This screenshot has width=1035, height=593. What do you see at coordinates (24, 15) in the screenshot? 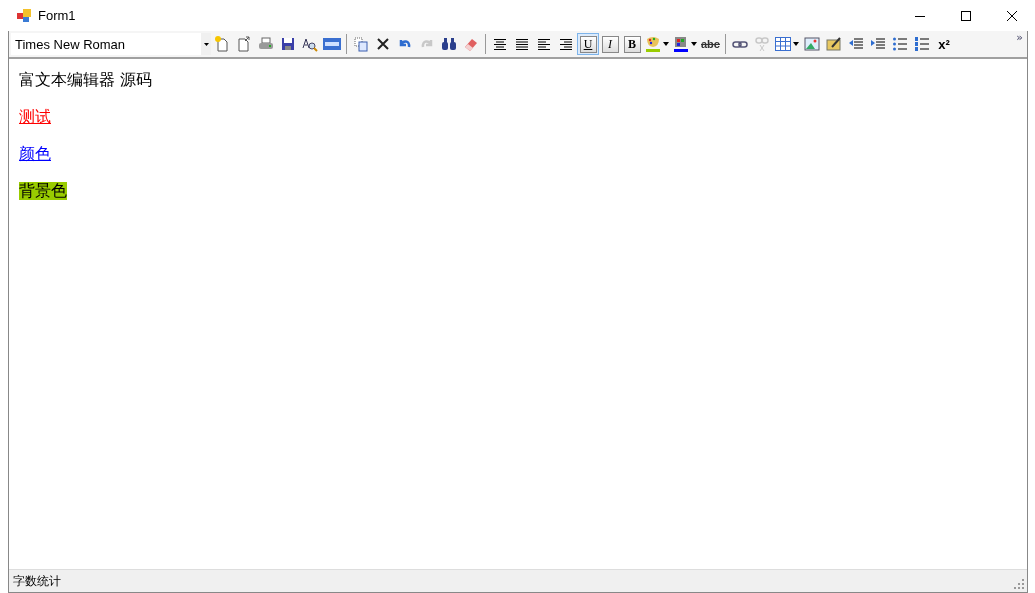
I see `app-icon` at bounding box center [24, 15].